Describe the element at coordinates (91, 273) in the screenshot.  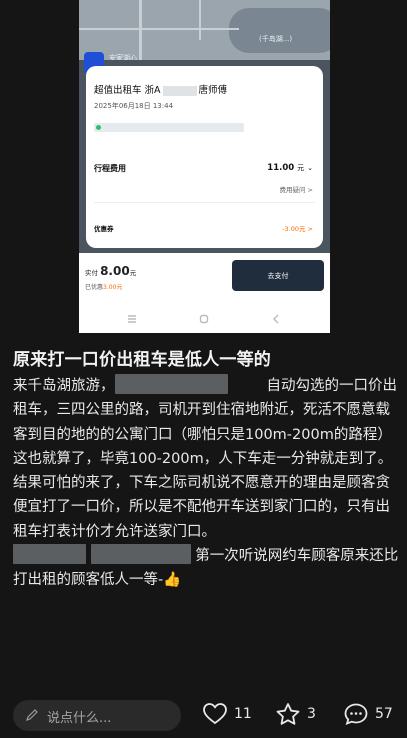
I see `paid-prefix: 实付` at that location.